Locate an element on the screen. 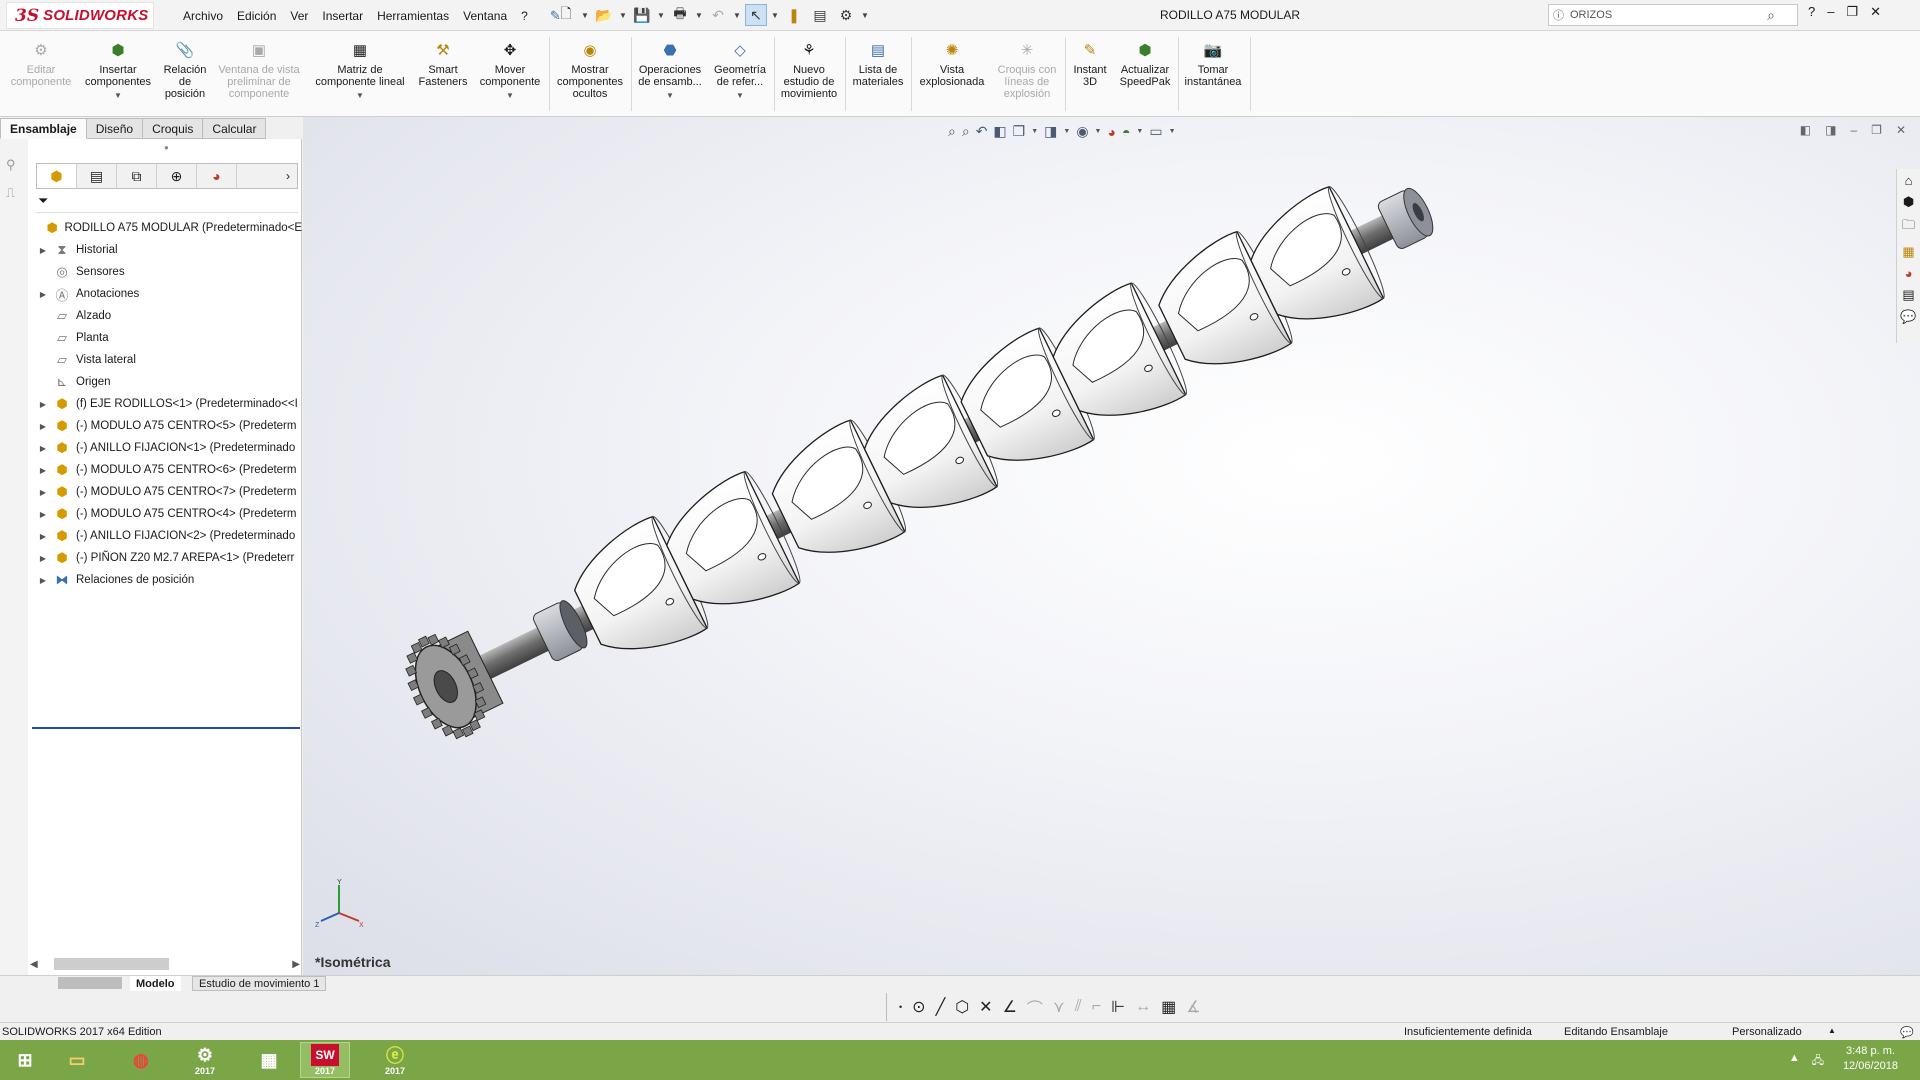 The image size is (1920, 1080). tree-item-eje-rodillos: ▶ ⬢ (f) EJE RODILLOS<1> (Predeterminado<<I is located at coordinates (166, 404).